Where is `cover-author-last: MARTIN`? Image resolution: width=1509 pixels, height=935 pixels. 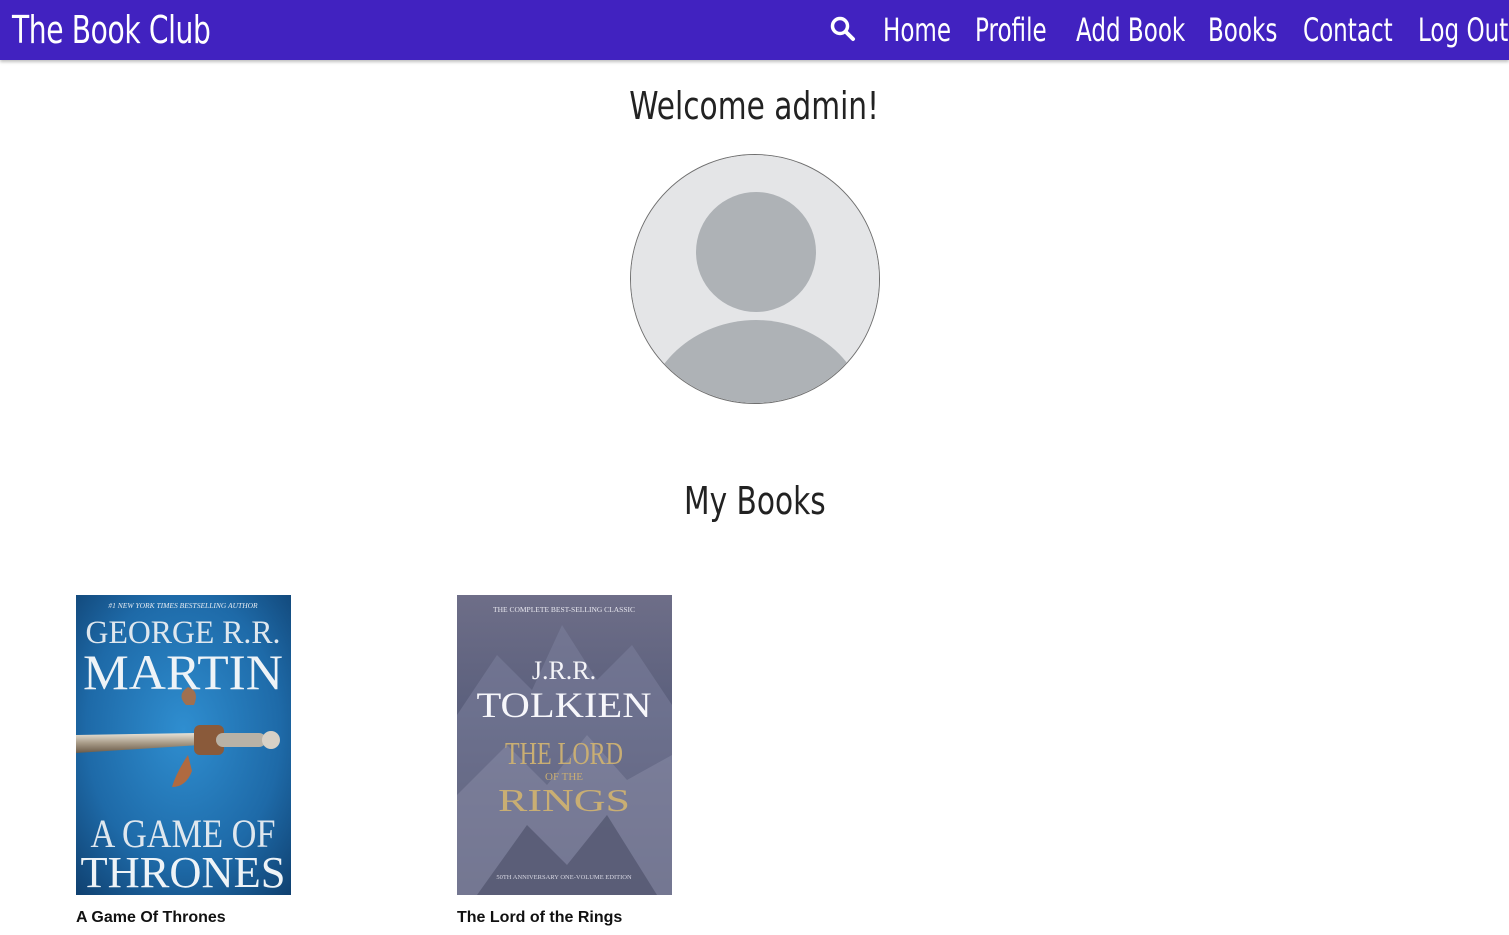
cover-author-last: MARTIN is located at coordinates (183, 672).